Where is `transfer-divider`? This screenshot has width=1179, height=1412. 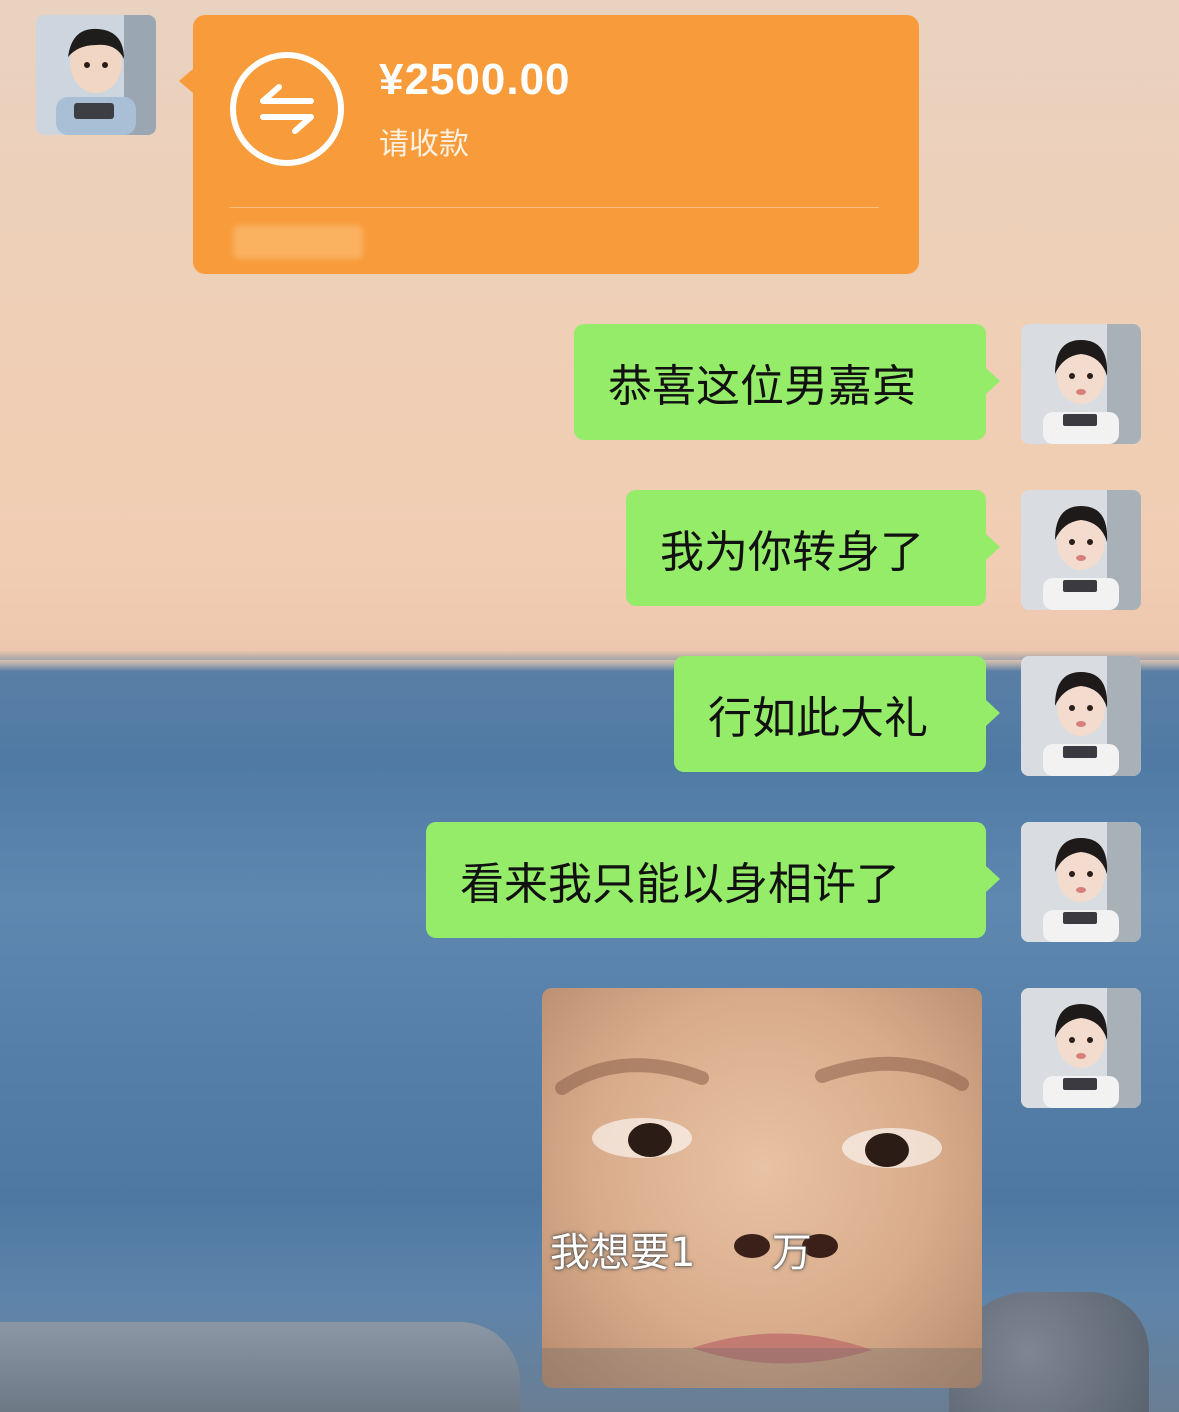 transfer-divider is located at coordinates (554, 207).